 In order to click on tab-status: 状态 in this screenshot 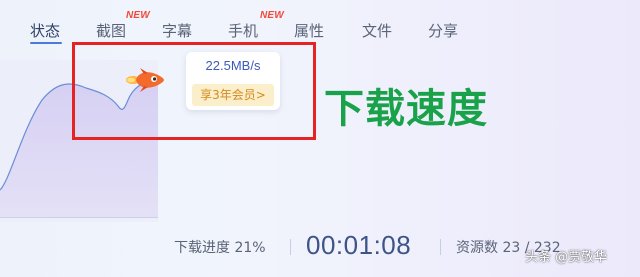, I will do `click(46, 32)`.